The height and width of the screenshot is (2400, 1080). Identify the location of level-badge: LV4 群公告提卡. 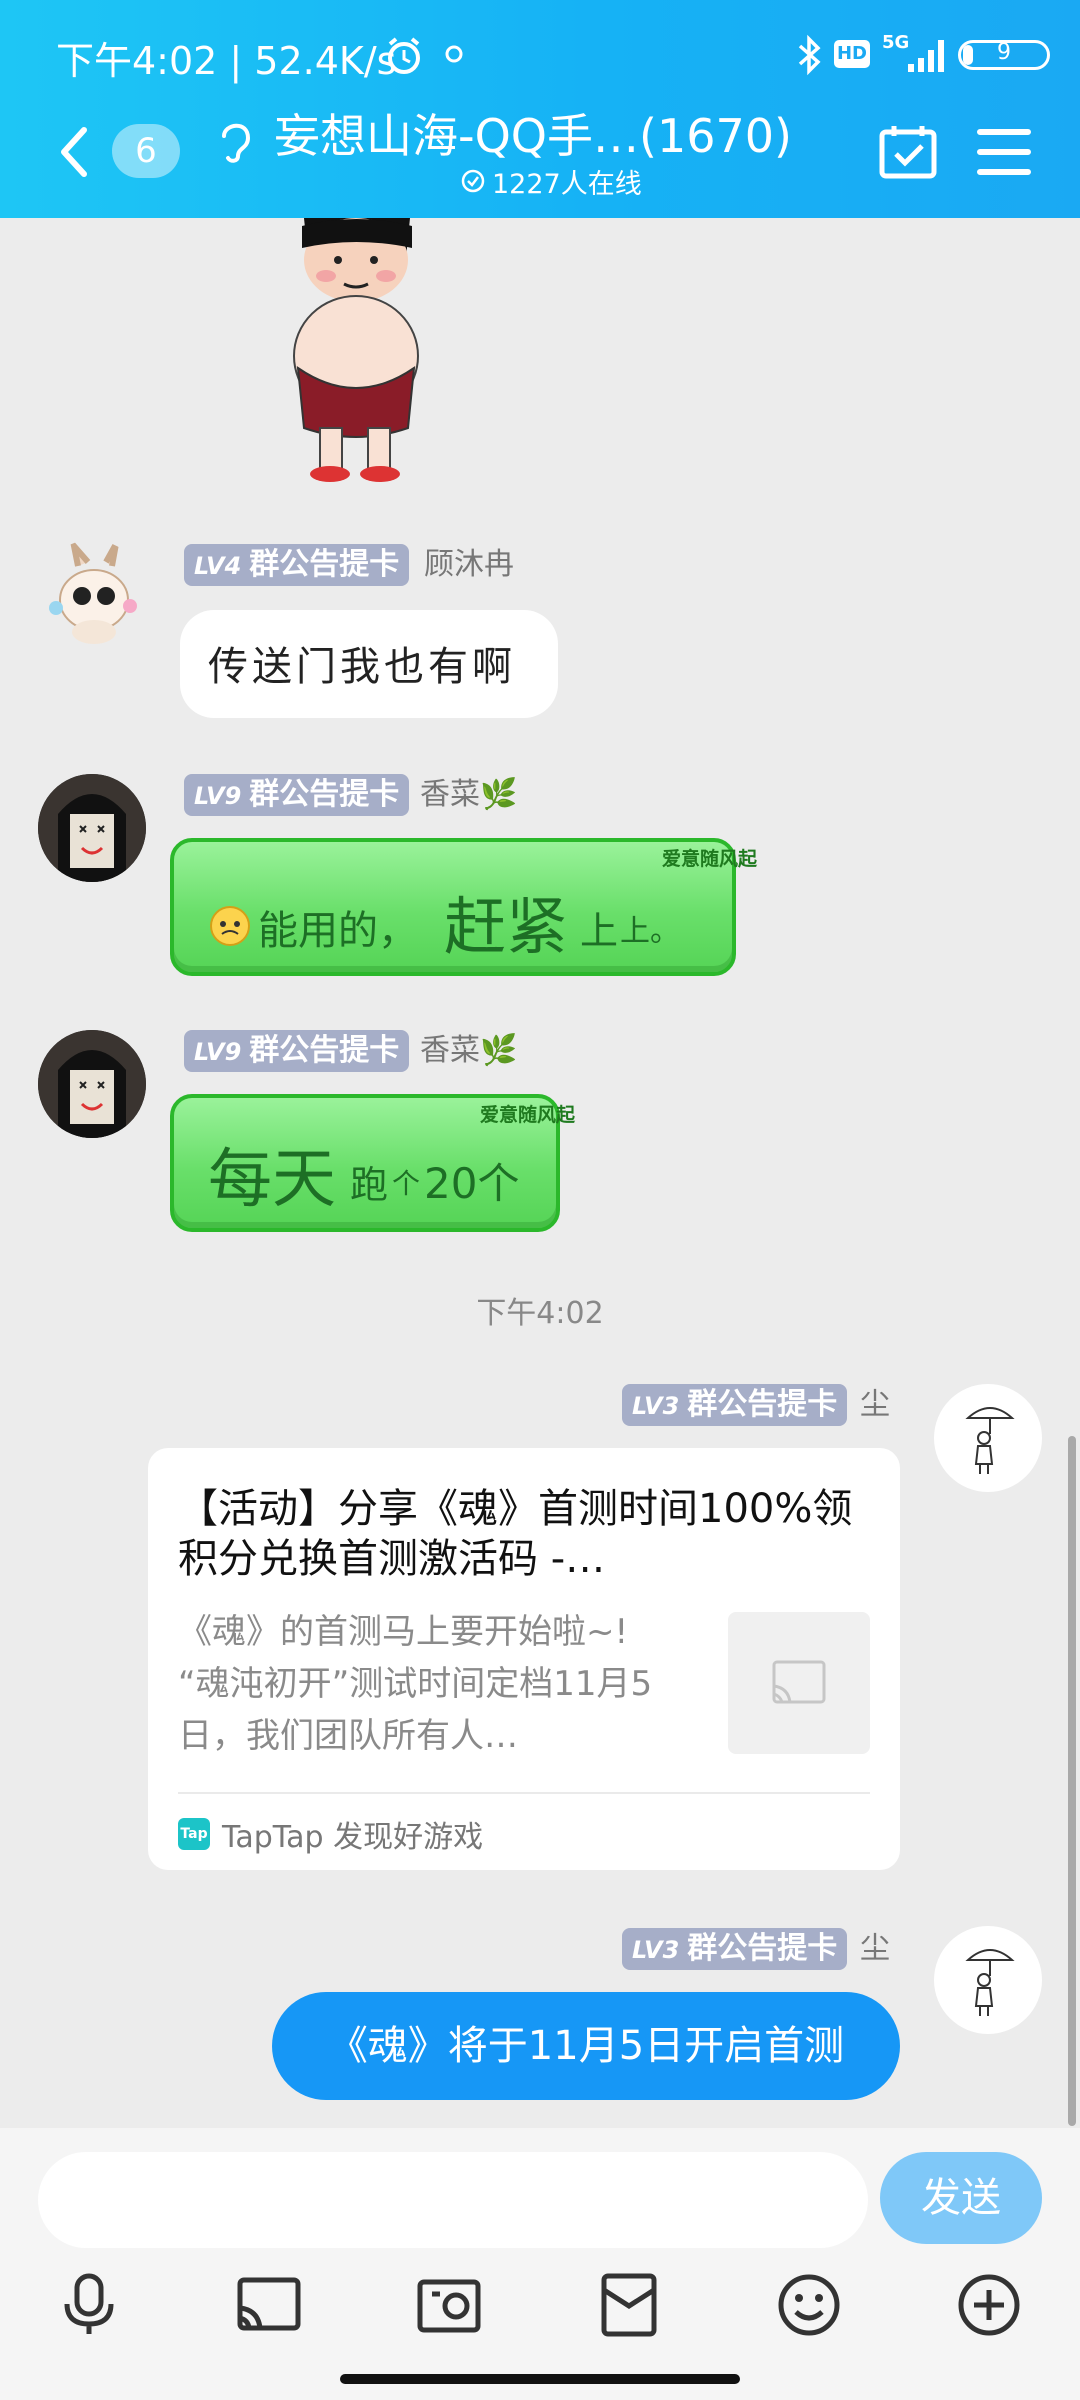
(297, 565).